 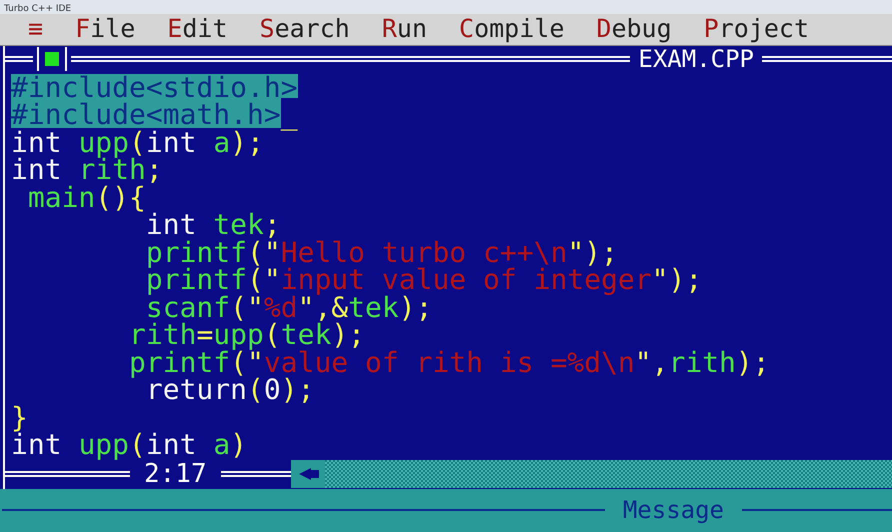 I want to click on menu-item: Edit, so click(x=197, y=29).